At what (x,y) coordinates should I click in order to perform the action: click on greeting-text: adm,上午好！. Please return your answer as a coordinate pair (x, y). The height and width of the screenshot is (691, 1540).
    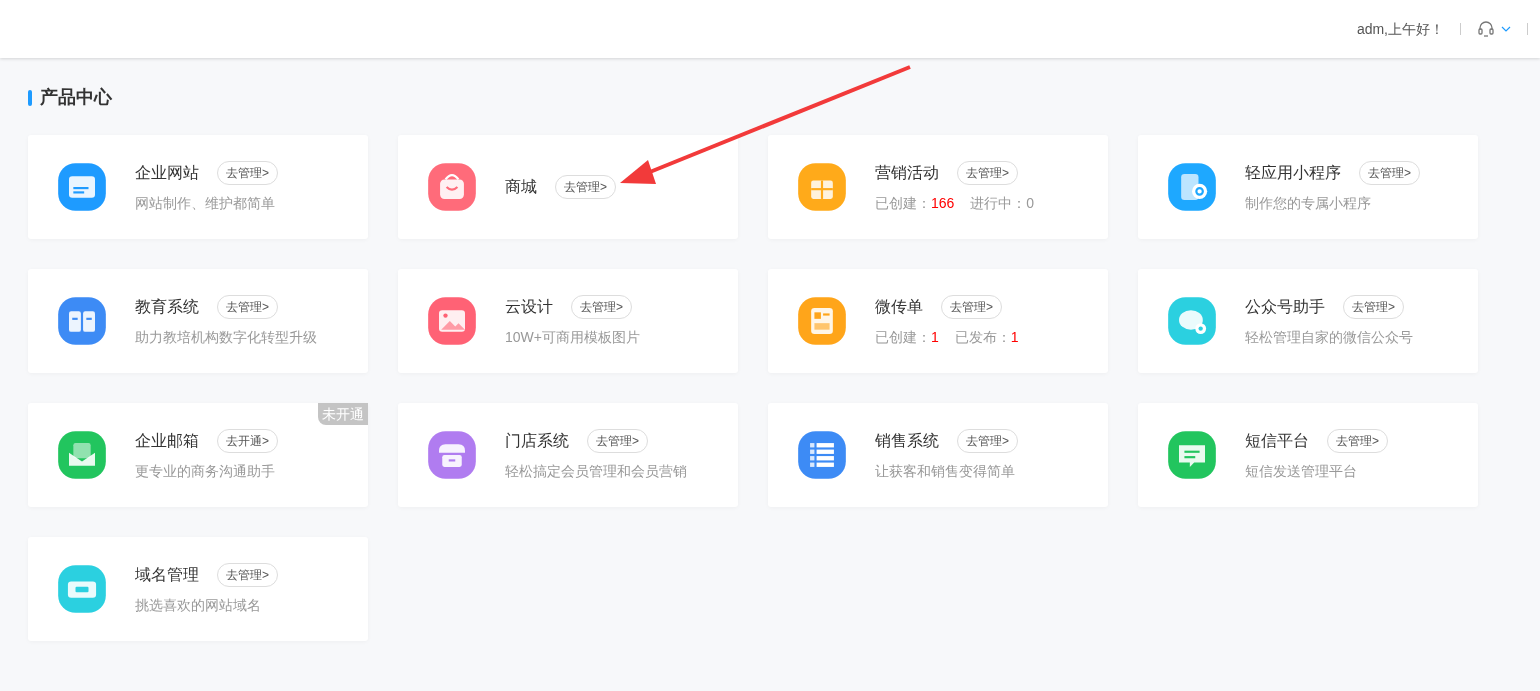
    Looking at the image, I should click on (1400, 29).